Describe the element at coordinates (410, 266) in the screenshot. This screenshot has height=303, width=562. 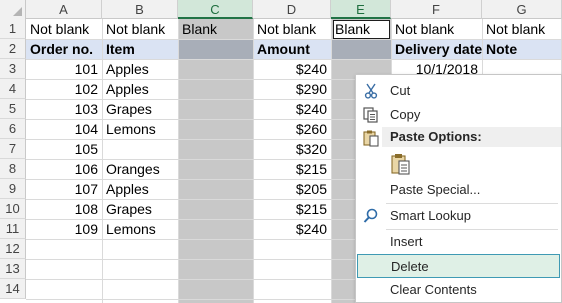
I see `menu-item-delete-label: Delete` at that location.